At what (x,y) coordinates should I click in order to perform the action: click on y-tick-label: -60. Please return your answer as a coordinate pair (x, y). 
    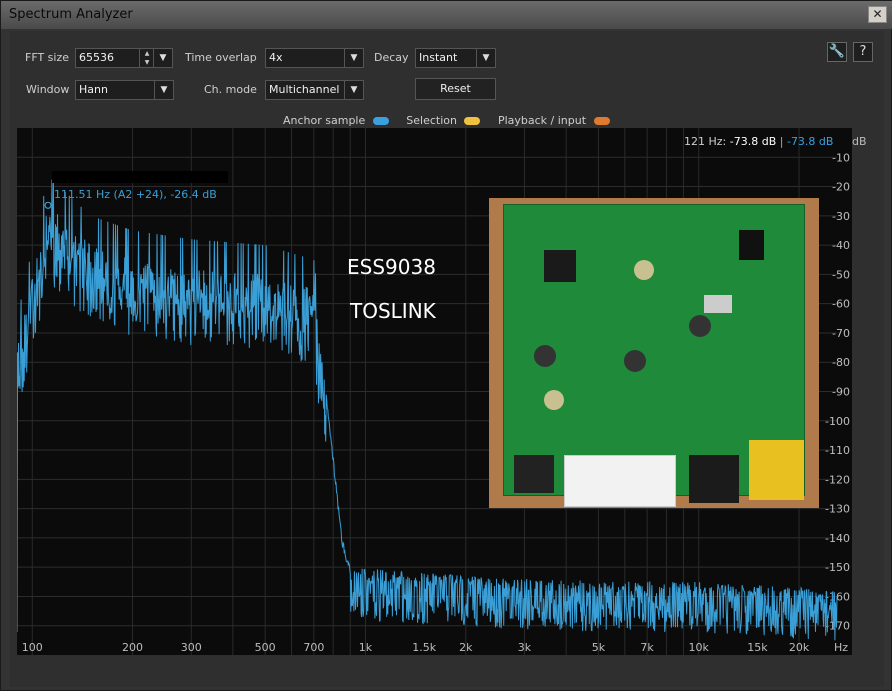
    Looking at the image, I should click on (841, 304).